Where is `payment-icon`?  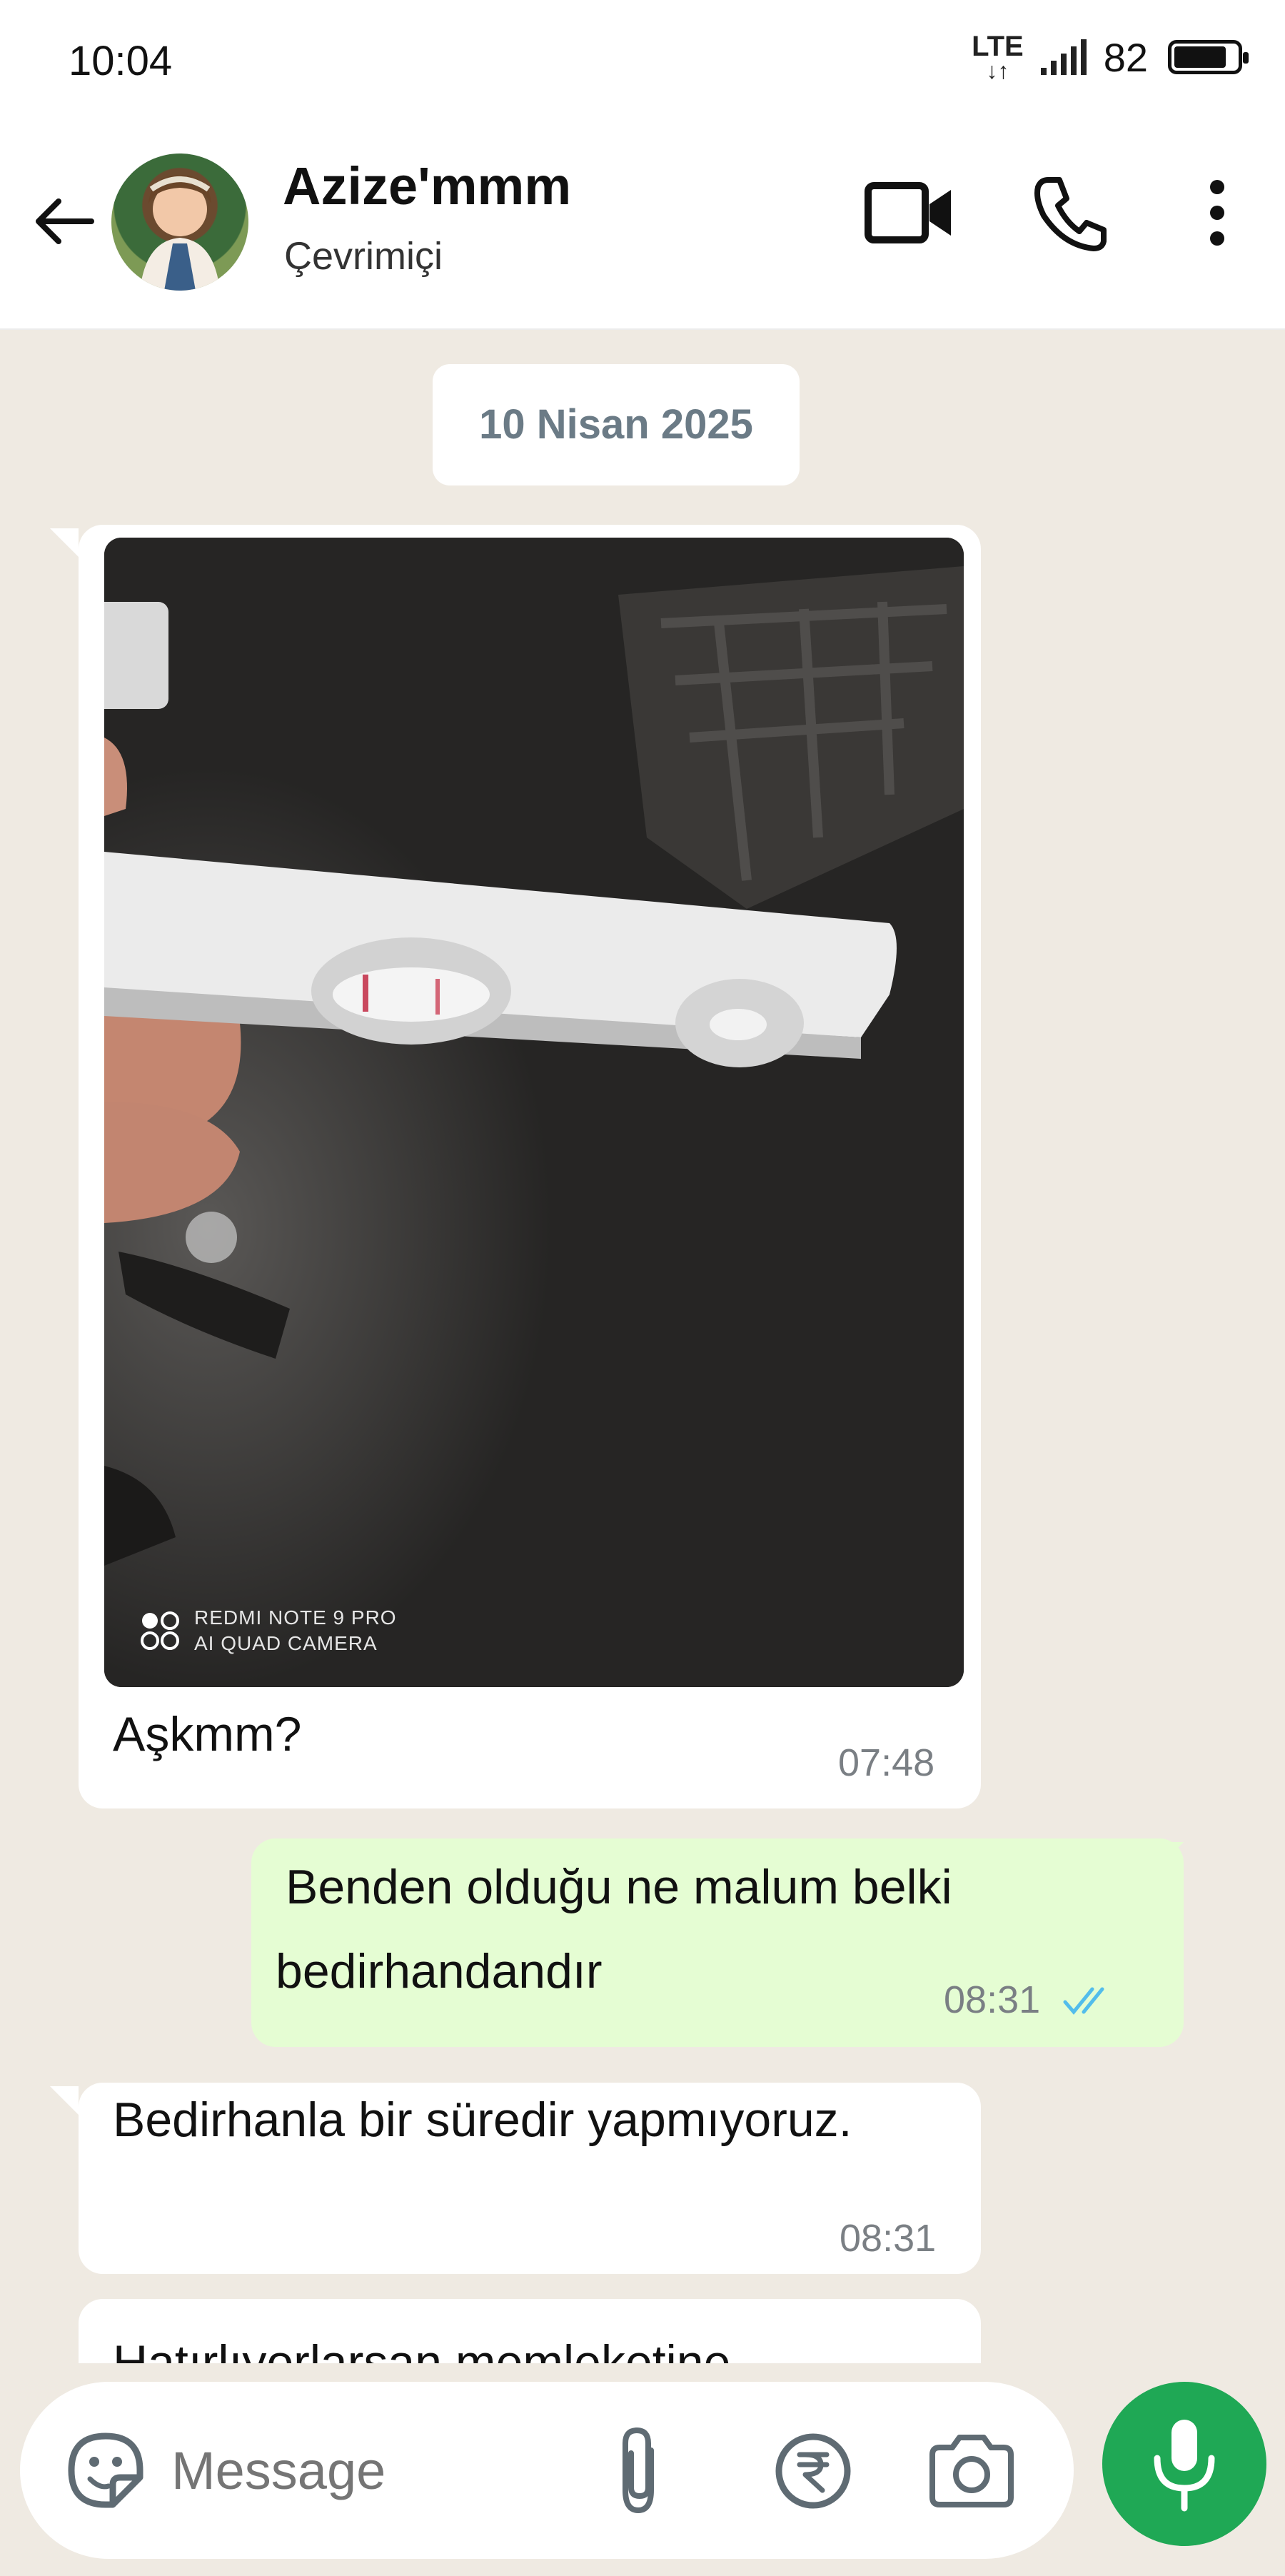 payment-icon is located at coordinates (813, 2471).